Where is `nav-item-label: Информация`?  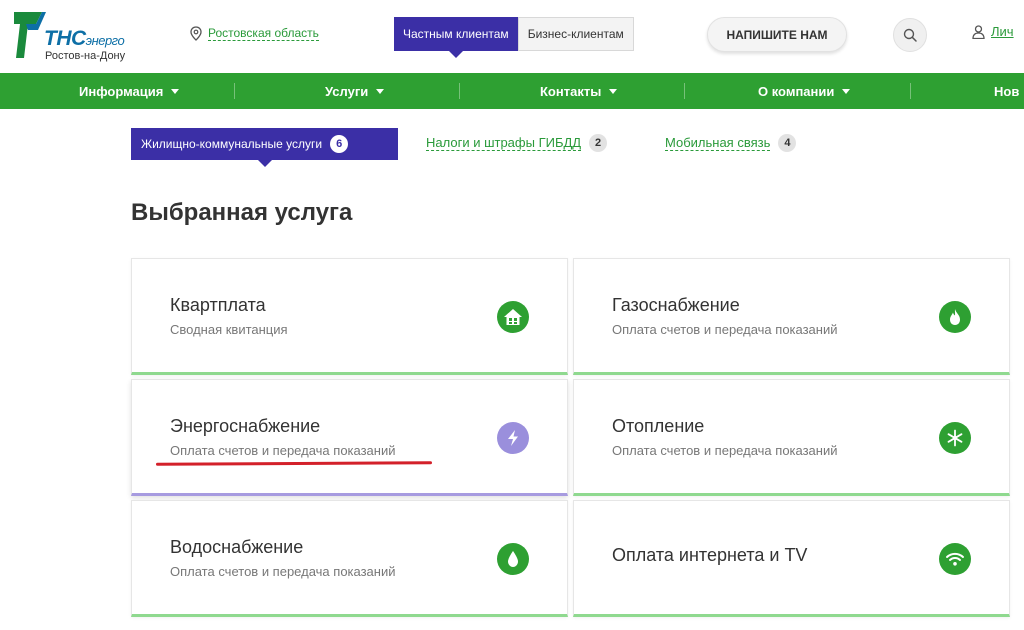 nav-item-label: Информация is located at coordinates (121, 91).